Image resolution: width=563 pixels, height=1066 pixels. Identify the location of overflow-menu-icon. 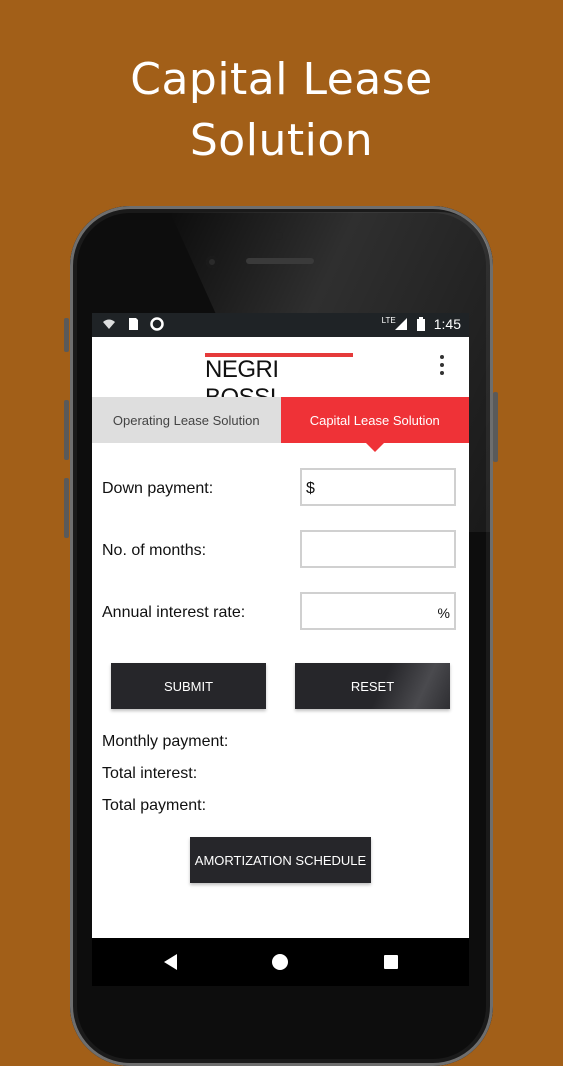
(442, 367).